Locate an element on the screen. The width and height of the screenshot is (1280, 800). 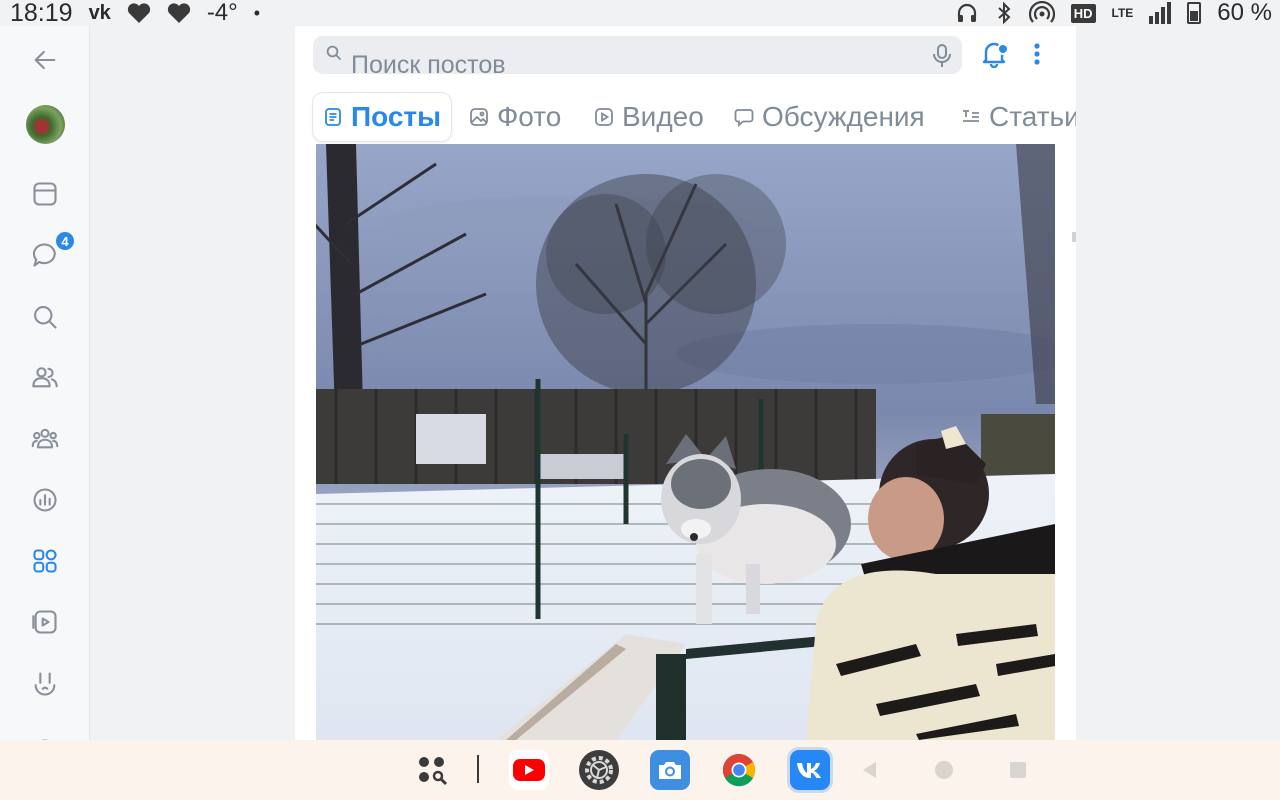
camera-app is located at coordinates (670, 770).